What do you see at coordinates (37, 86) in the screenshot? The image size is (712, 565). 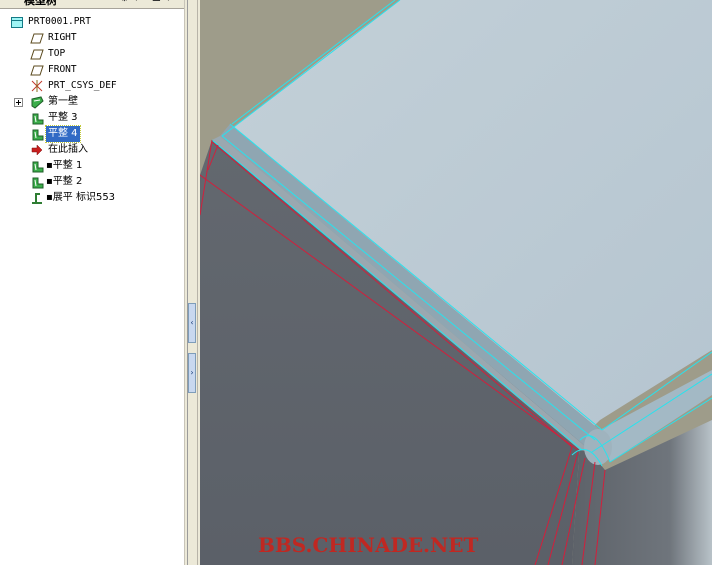 I see `coordinate-system-icon` at bounding box center [37, 86].